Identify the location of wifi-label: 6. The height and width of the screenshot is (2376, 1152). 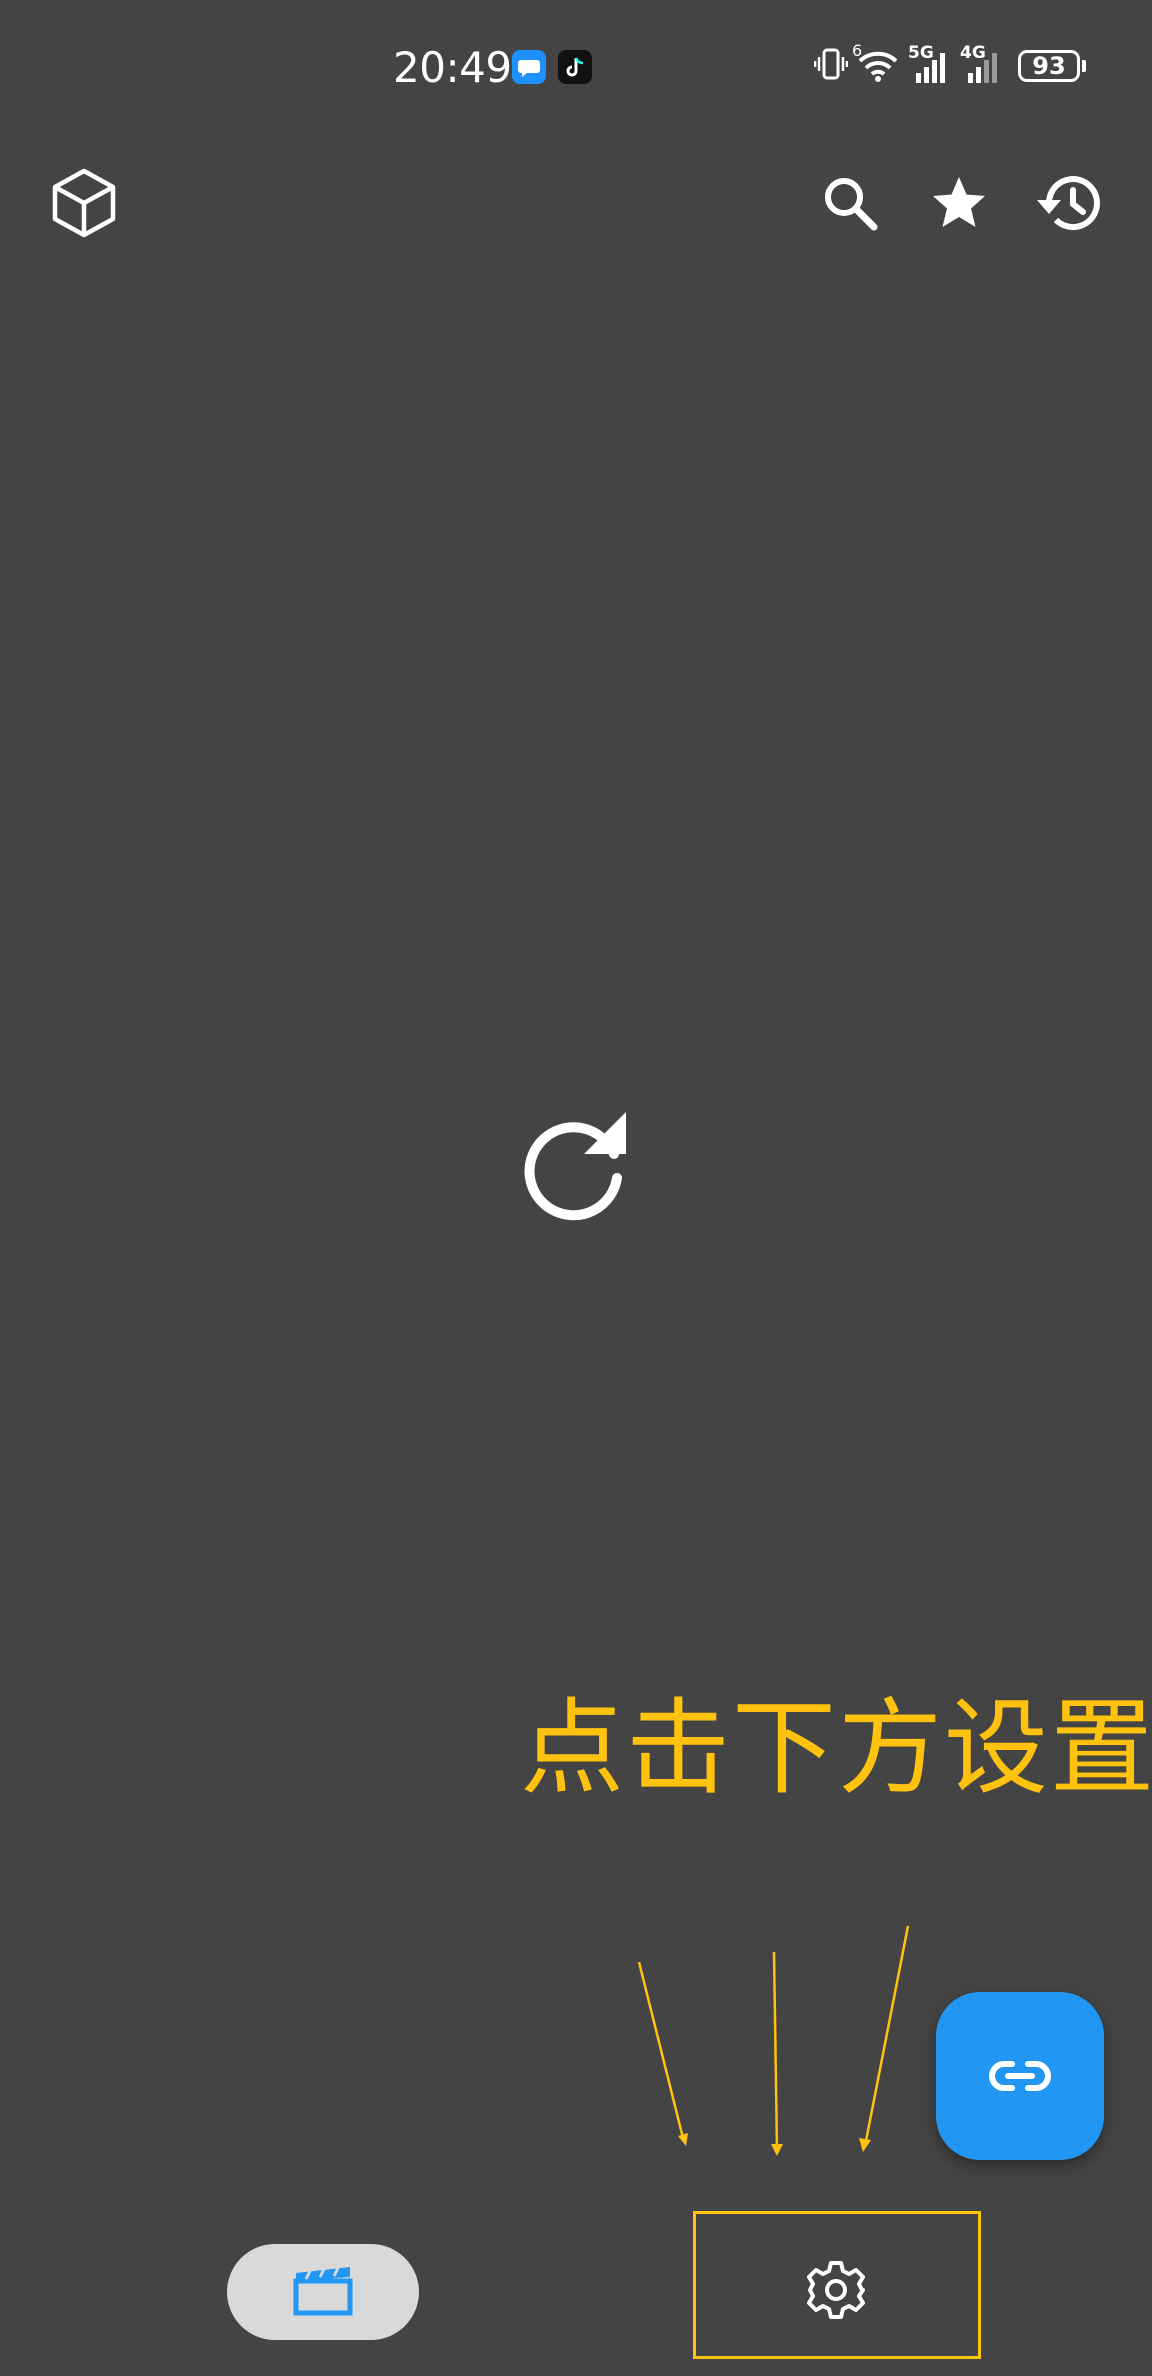
(857, 50).